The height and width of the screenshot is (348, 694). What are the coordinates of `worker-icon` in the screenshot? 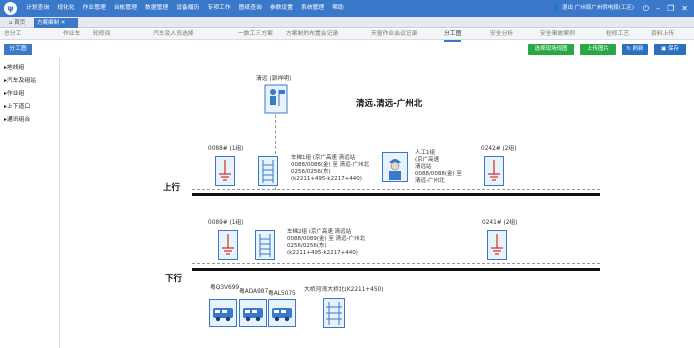 It's located at (395, 167).